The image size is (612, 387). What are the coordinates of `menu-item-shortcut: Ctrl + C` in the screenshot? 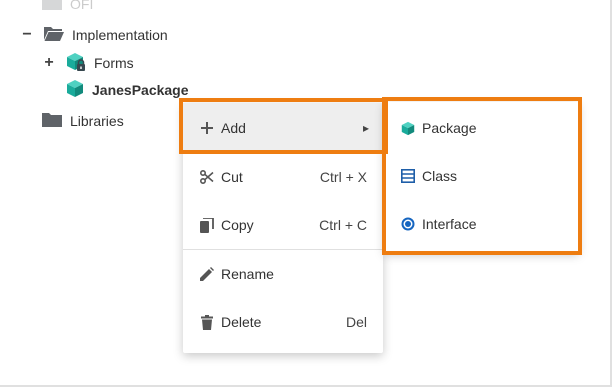 It's located at (343, 225).